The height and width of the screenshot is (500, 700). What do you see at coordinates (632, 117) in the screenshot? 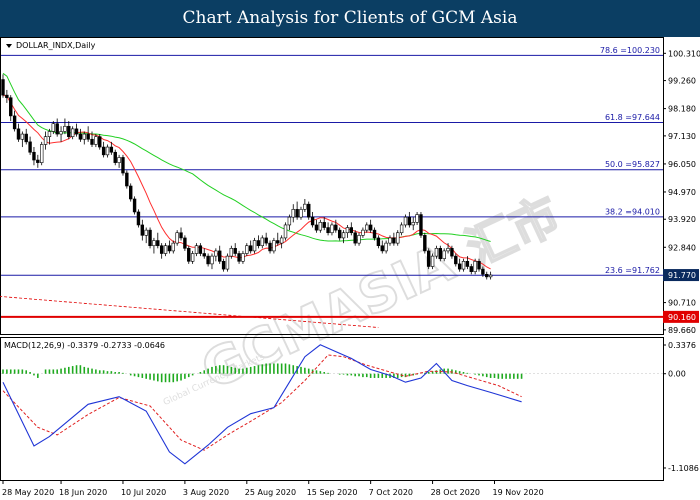
I see `fib-label-1: 61.8 =97.644` at bounding box center [632, 117].